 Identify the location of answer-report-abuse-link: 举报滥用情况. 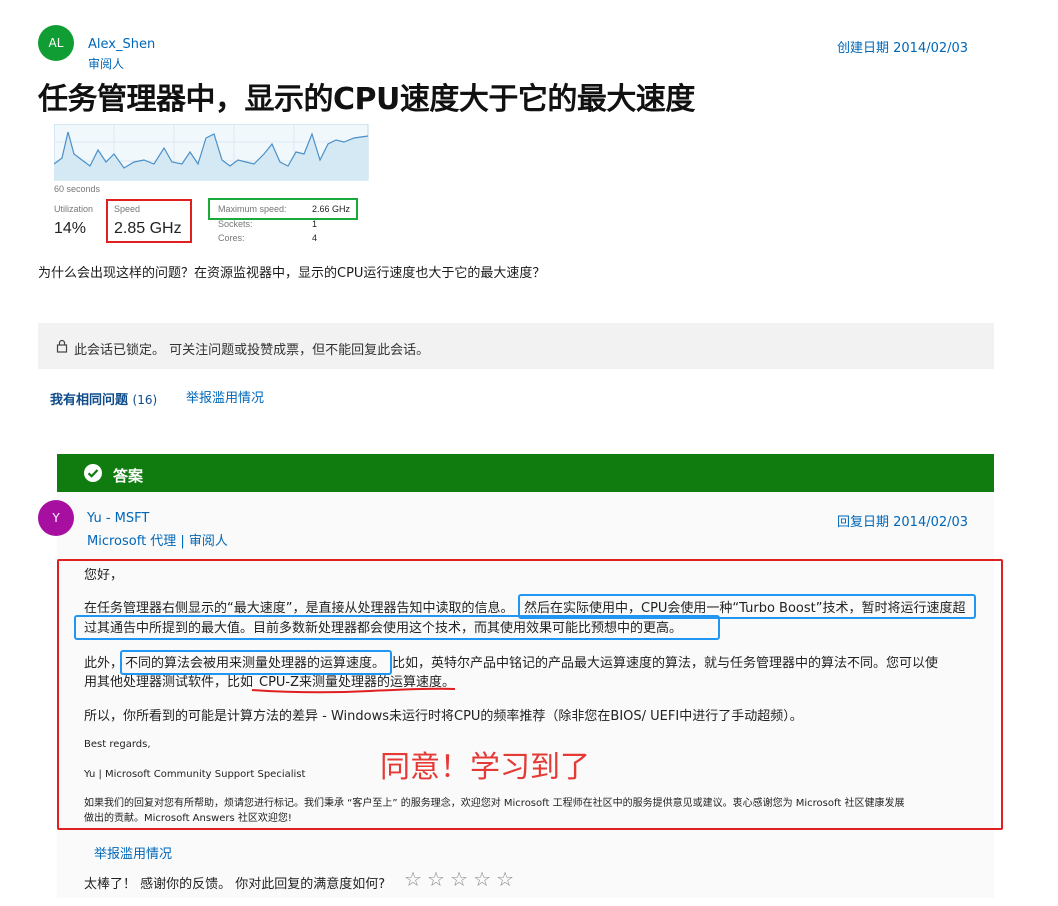
(133, 852).